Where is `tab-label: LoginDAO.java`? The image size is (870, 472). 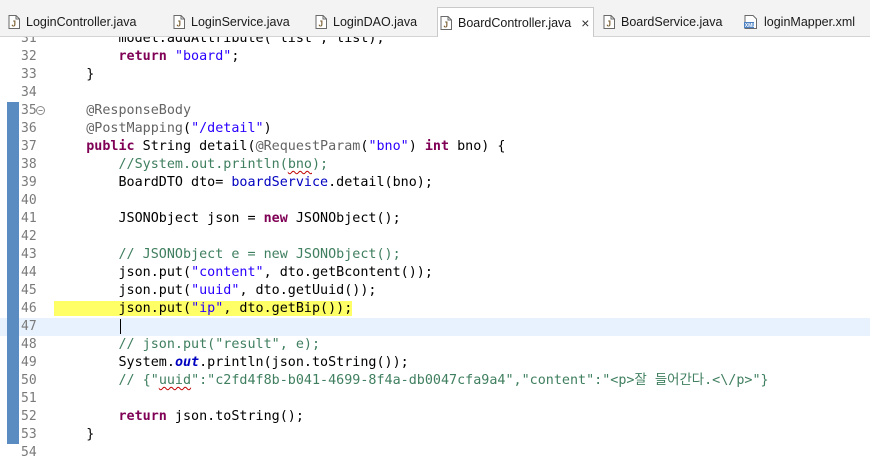
tab-label: LoginDAO.java is located at coordinates (375, 22).